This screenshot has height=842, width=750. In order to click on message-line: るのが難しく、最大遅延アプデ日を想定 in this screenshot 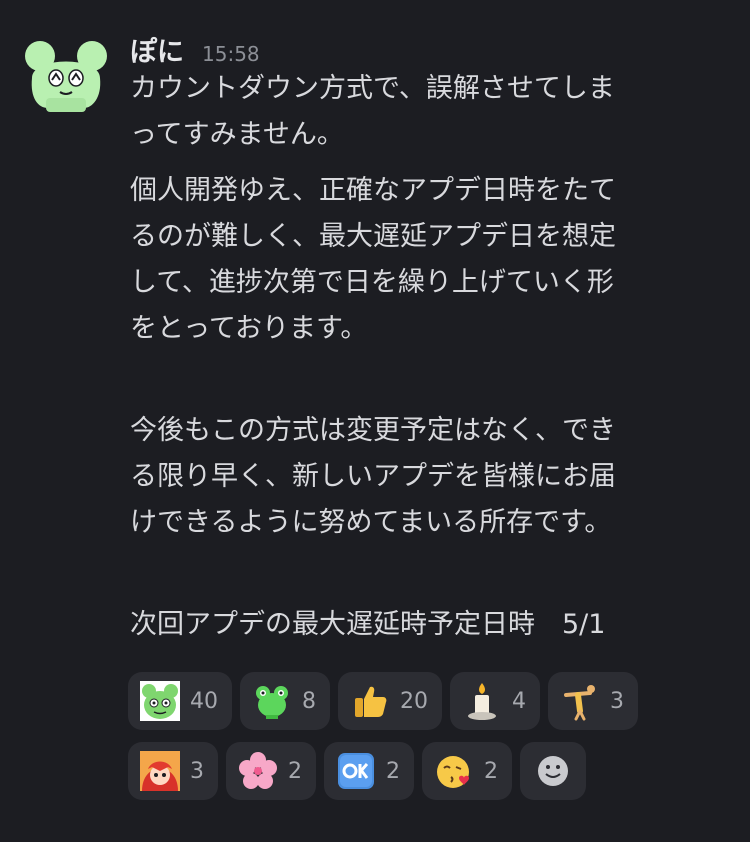, I will do `click(373, 236)`.